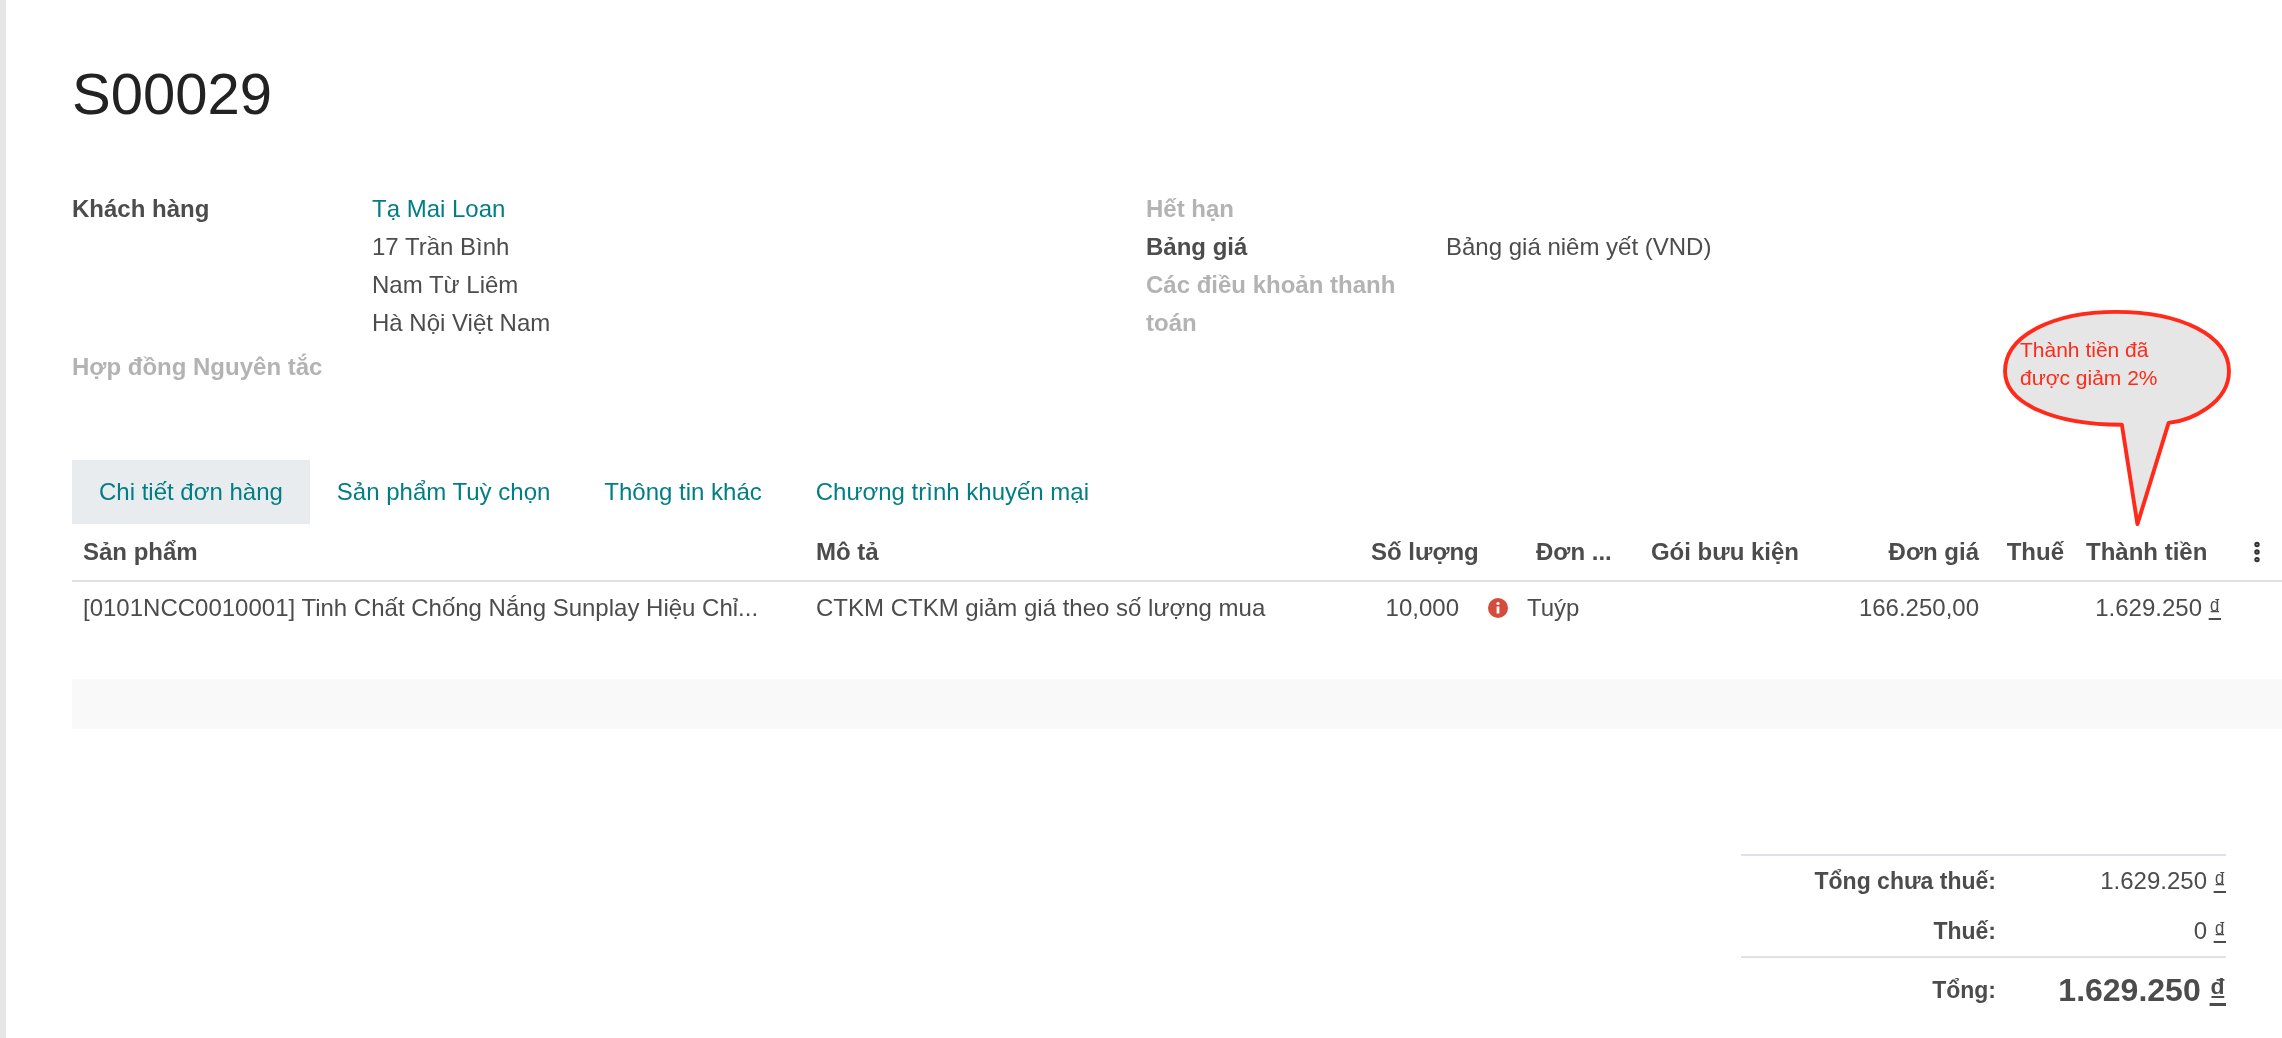 This screenshot has width=2282, height=1038. Describe the element at coordinates (1422, 607) in the screenshot. I see `table-cell: 10,000` at that location.